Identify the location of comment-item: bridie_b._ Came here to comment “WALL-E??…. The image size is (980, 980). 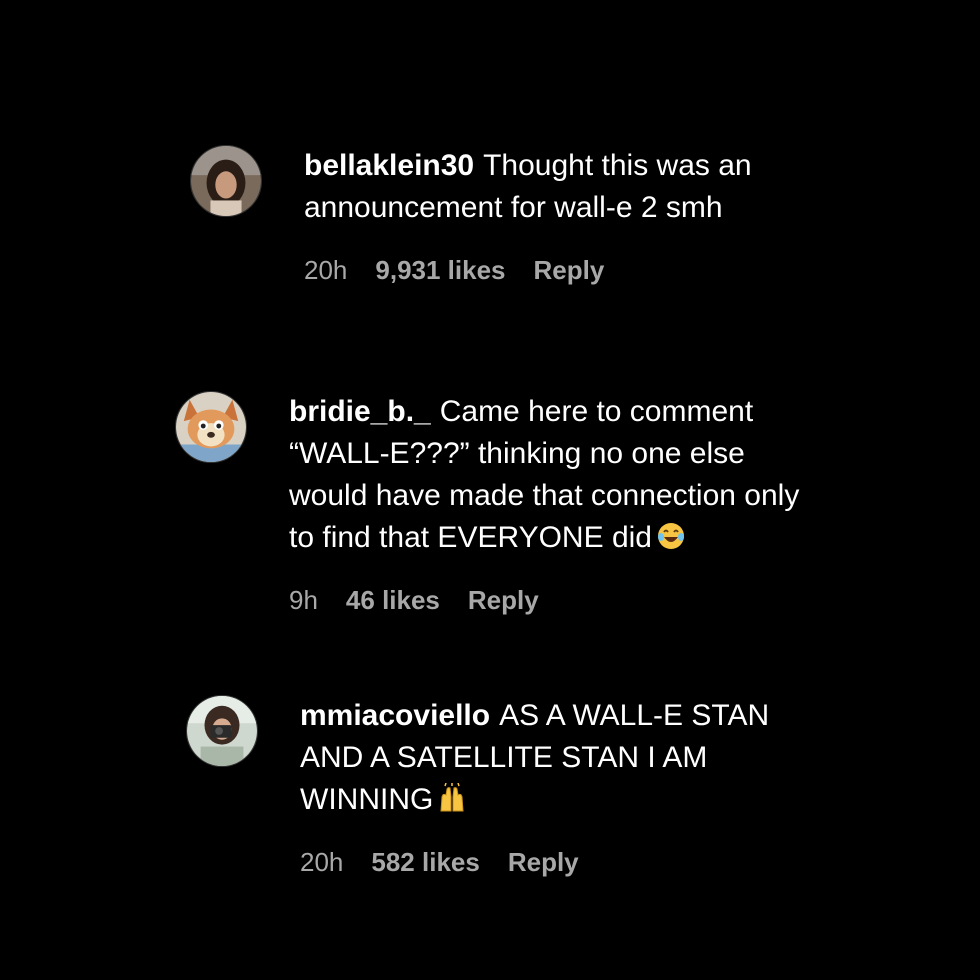
(489, 503).